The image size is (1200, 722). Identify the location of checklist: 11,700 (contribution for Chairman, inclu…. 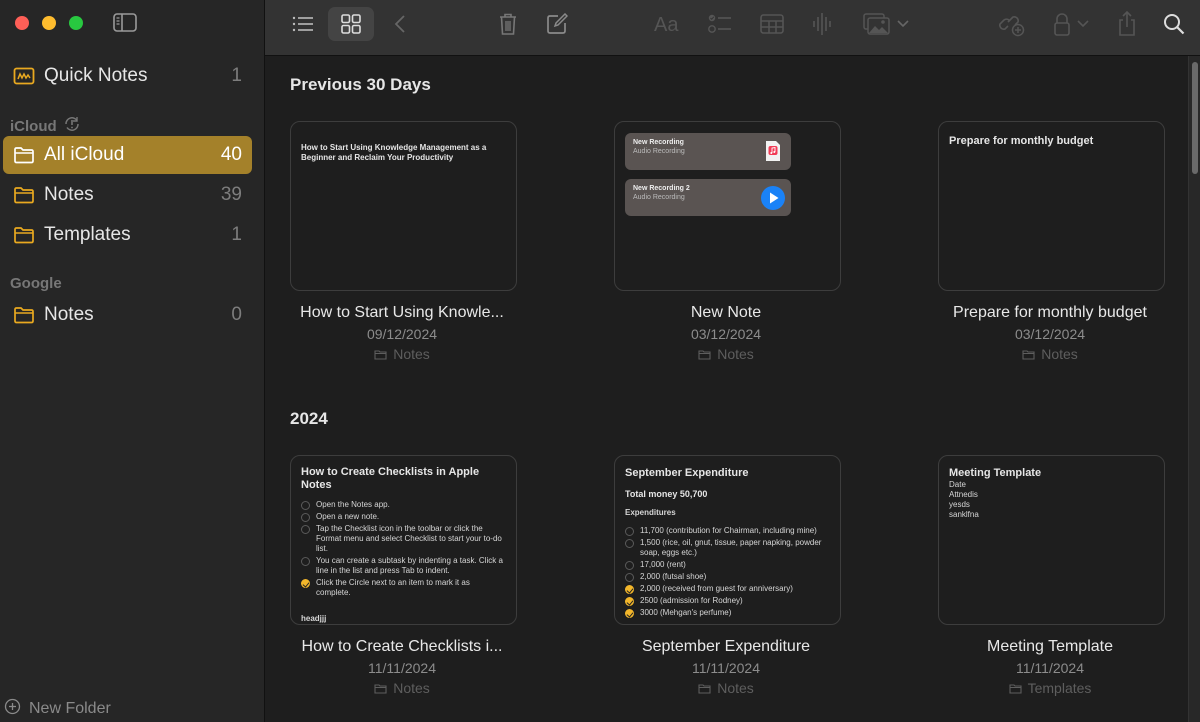
(729, 572).